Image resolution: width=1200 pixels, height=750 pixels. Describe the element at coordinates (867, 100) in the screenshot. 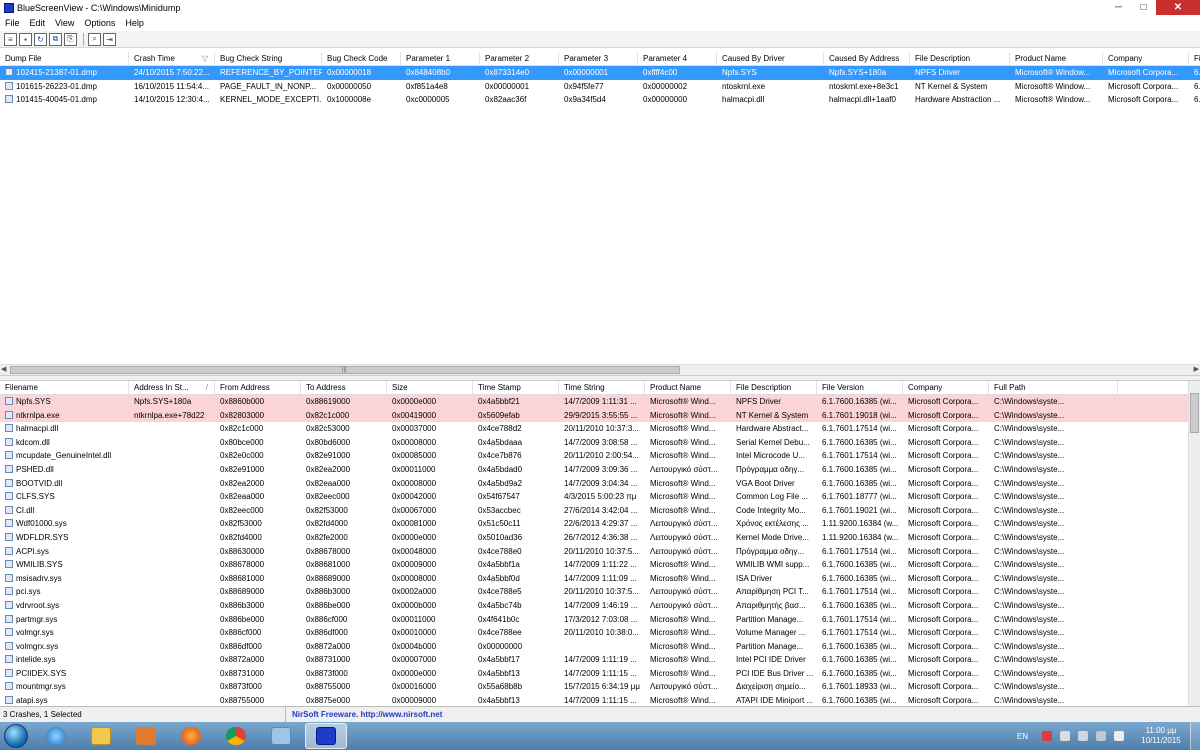

I see `table-cell: halmacpi.dll+1aaf0` at that location.